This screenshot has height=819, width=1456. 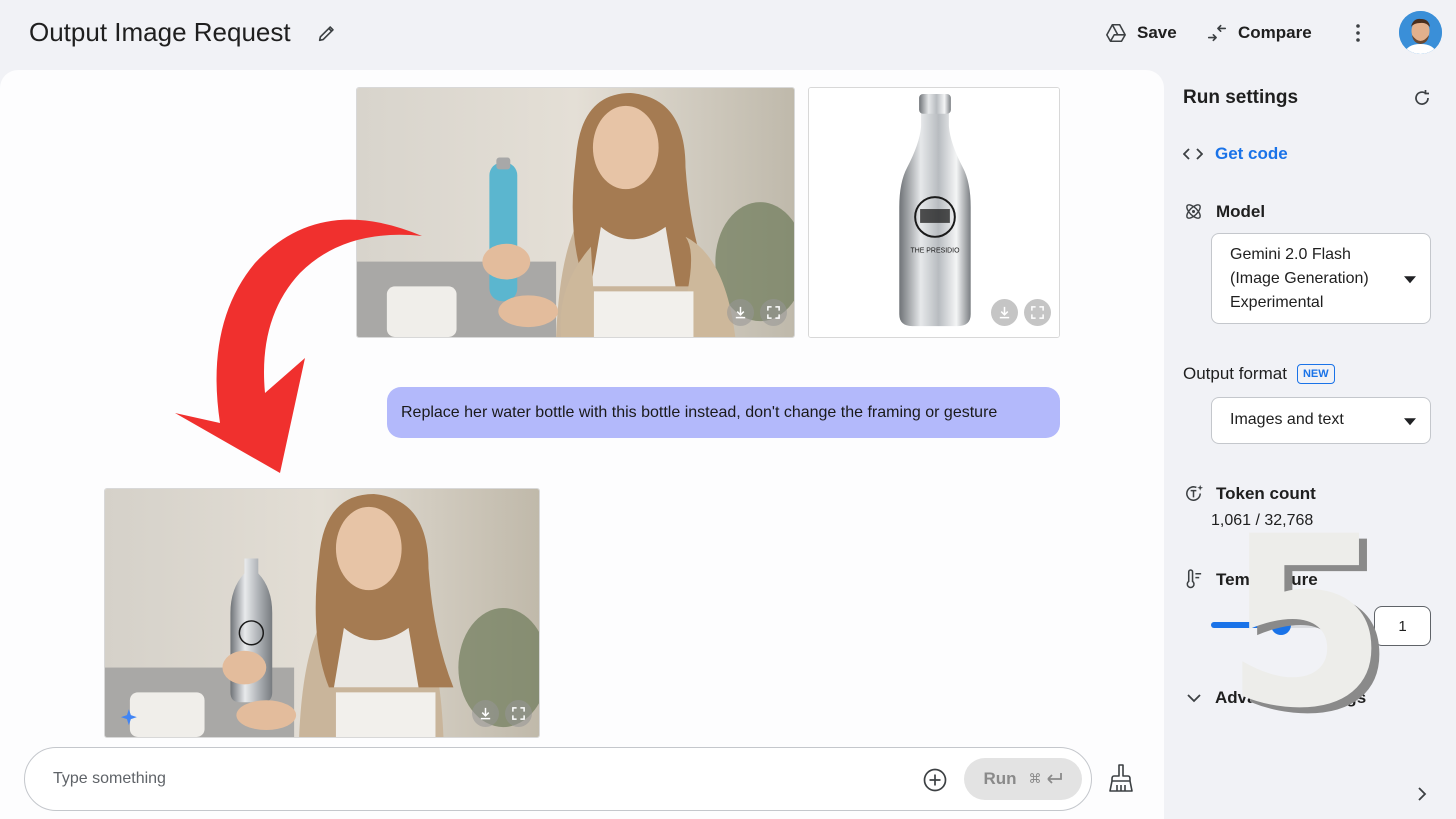 I want to click on run-button: Run ⌘, so click(x=1023, y=779).